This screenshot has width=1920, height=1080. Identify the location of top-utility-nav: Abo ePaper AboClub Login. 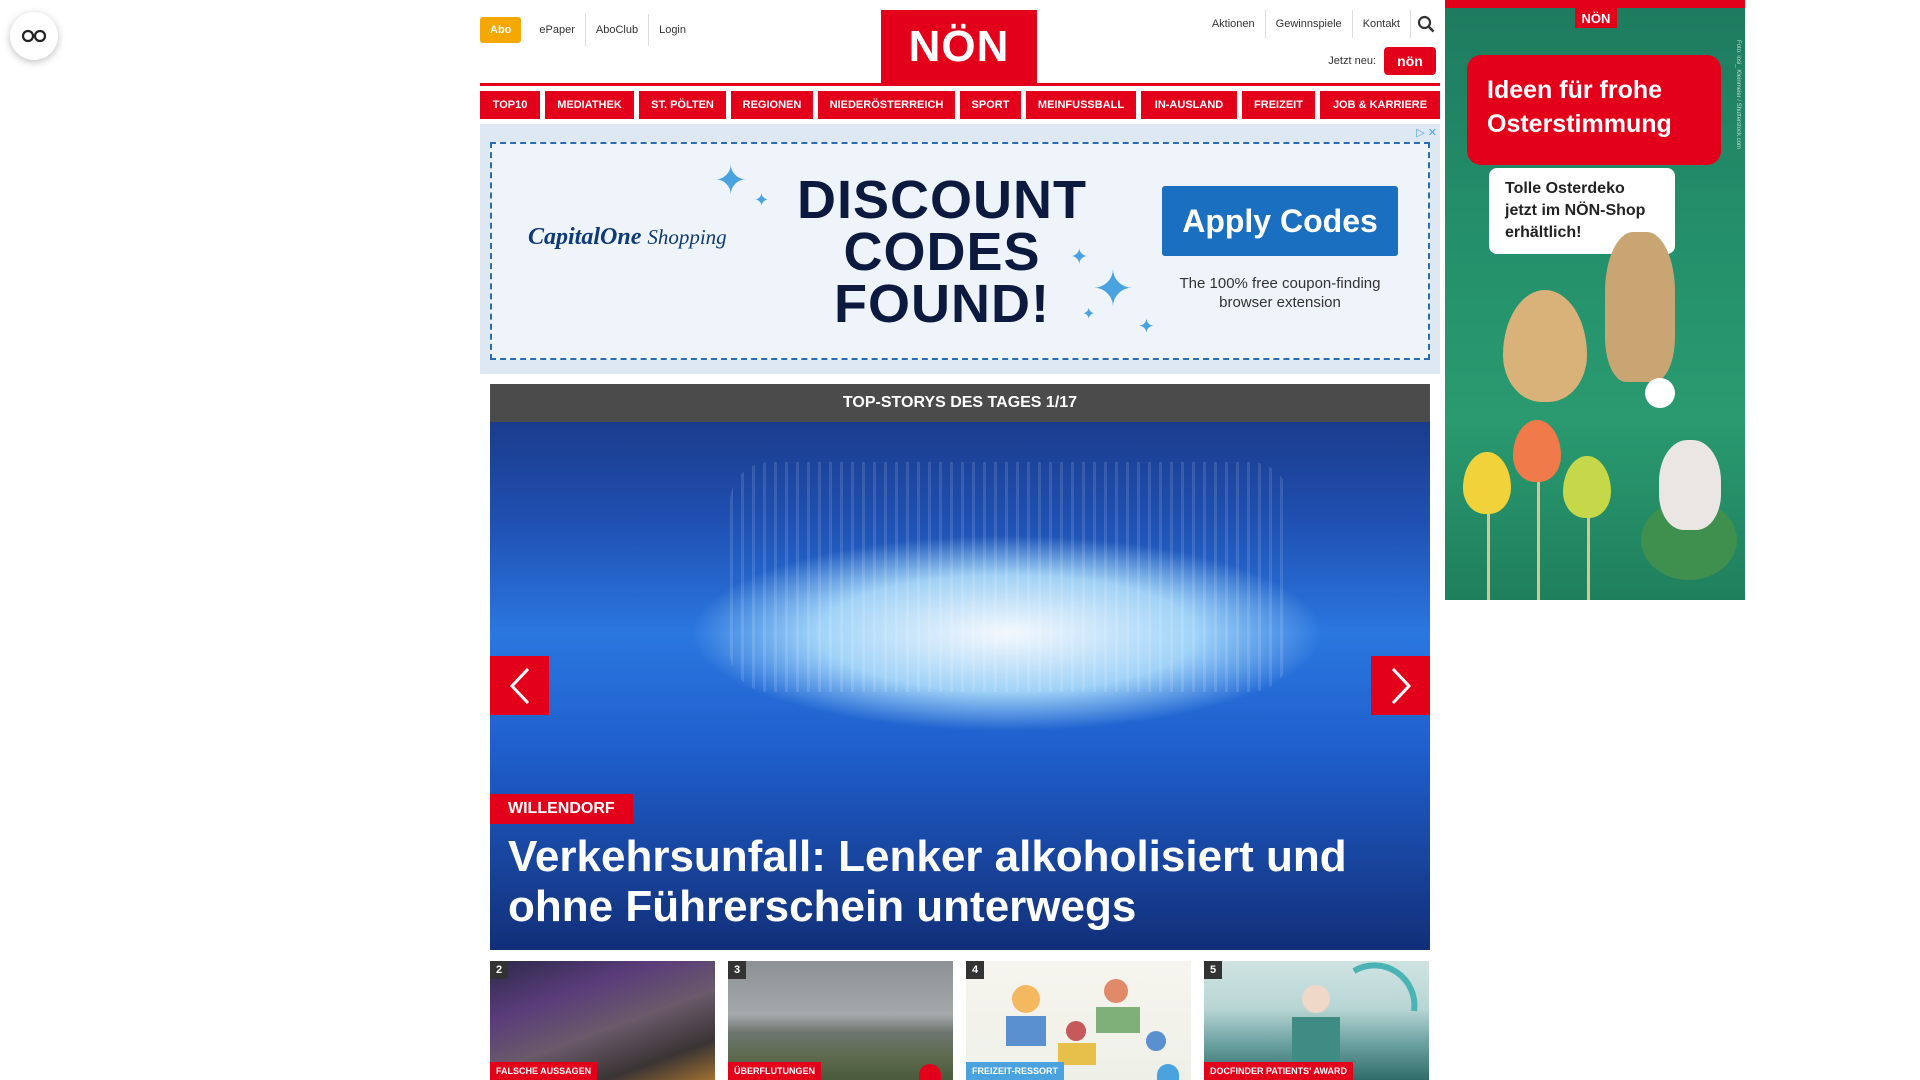
(588, 30).